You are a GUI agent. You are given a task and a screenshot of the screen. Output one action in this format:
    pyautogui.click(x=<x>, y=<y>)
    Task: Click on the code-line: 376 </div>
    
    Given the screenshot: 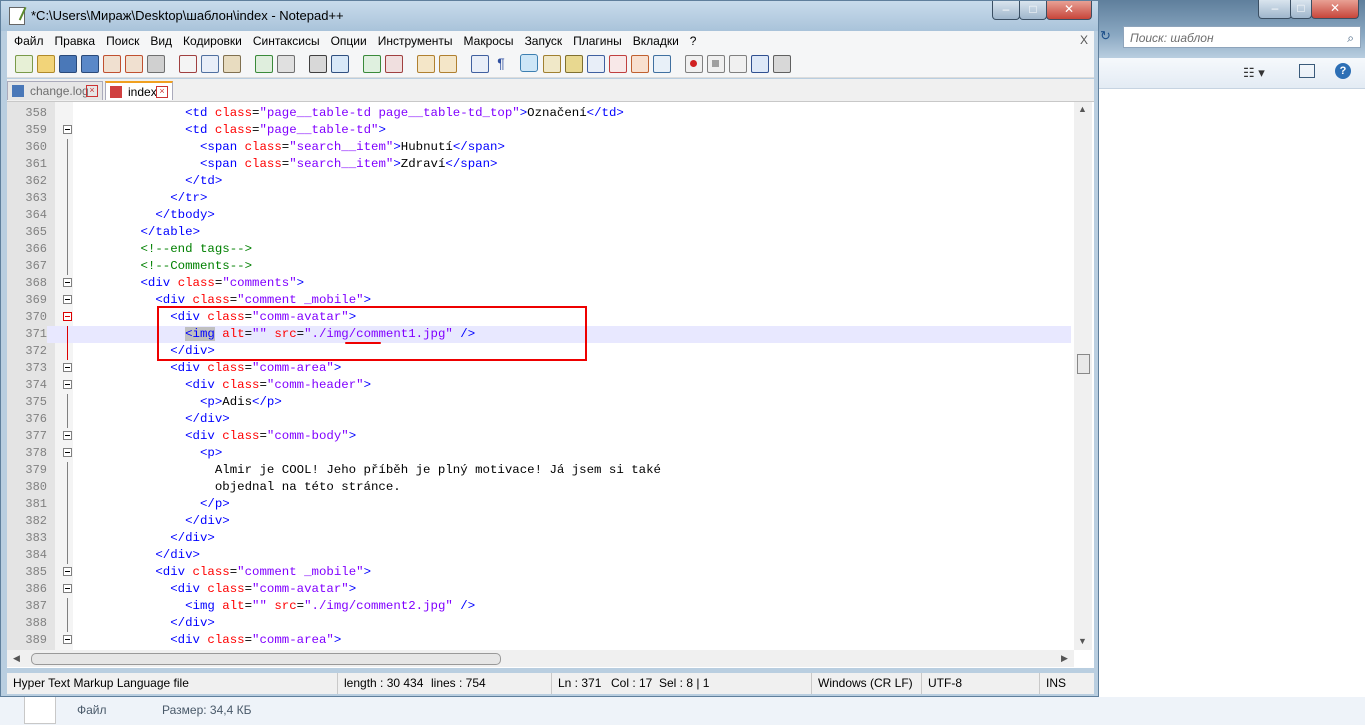 What is the action you would take?
    pyautogui.click(x=539, y=419)
    